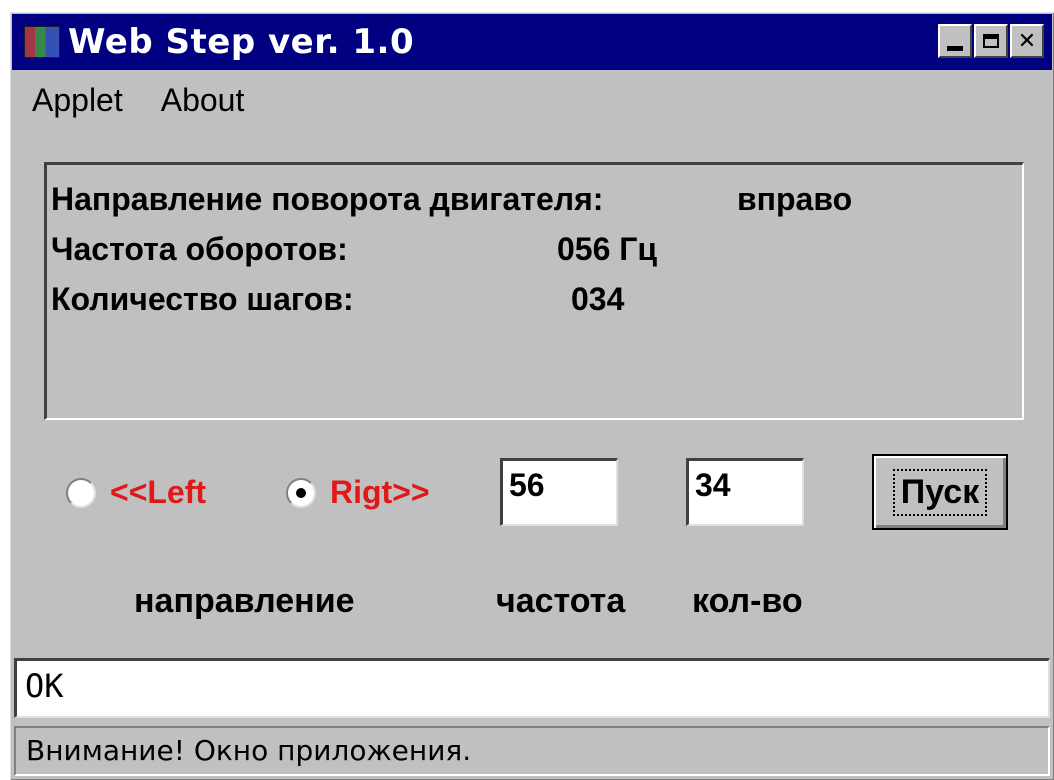 This screenshot has height=780, width=1054. Describe the element at coordinates (42, 42) in the screenshot. I see `app-icon` at that location.